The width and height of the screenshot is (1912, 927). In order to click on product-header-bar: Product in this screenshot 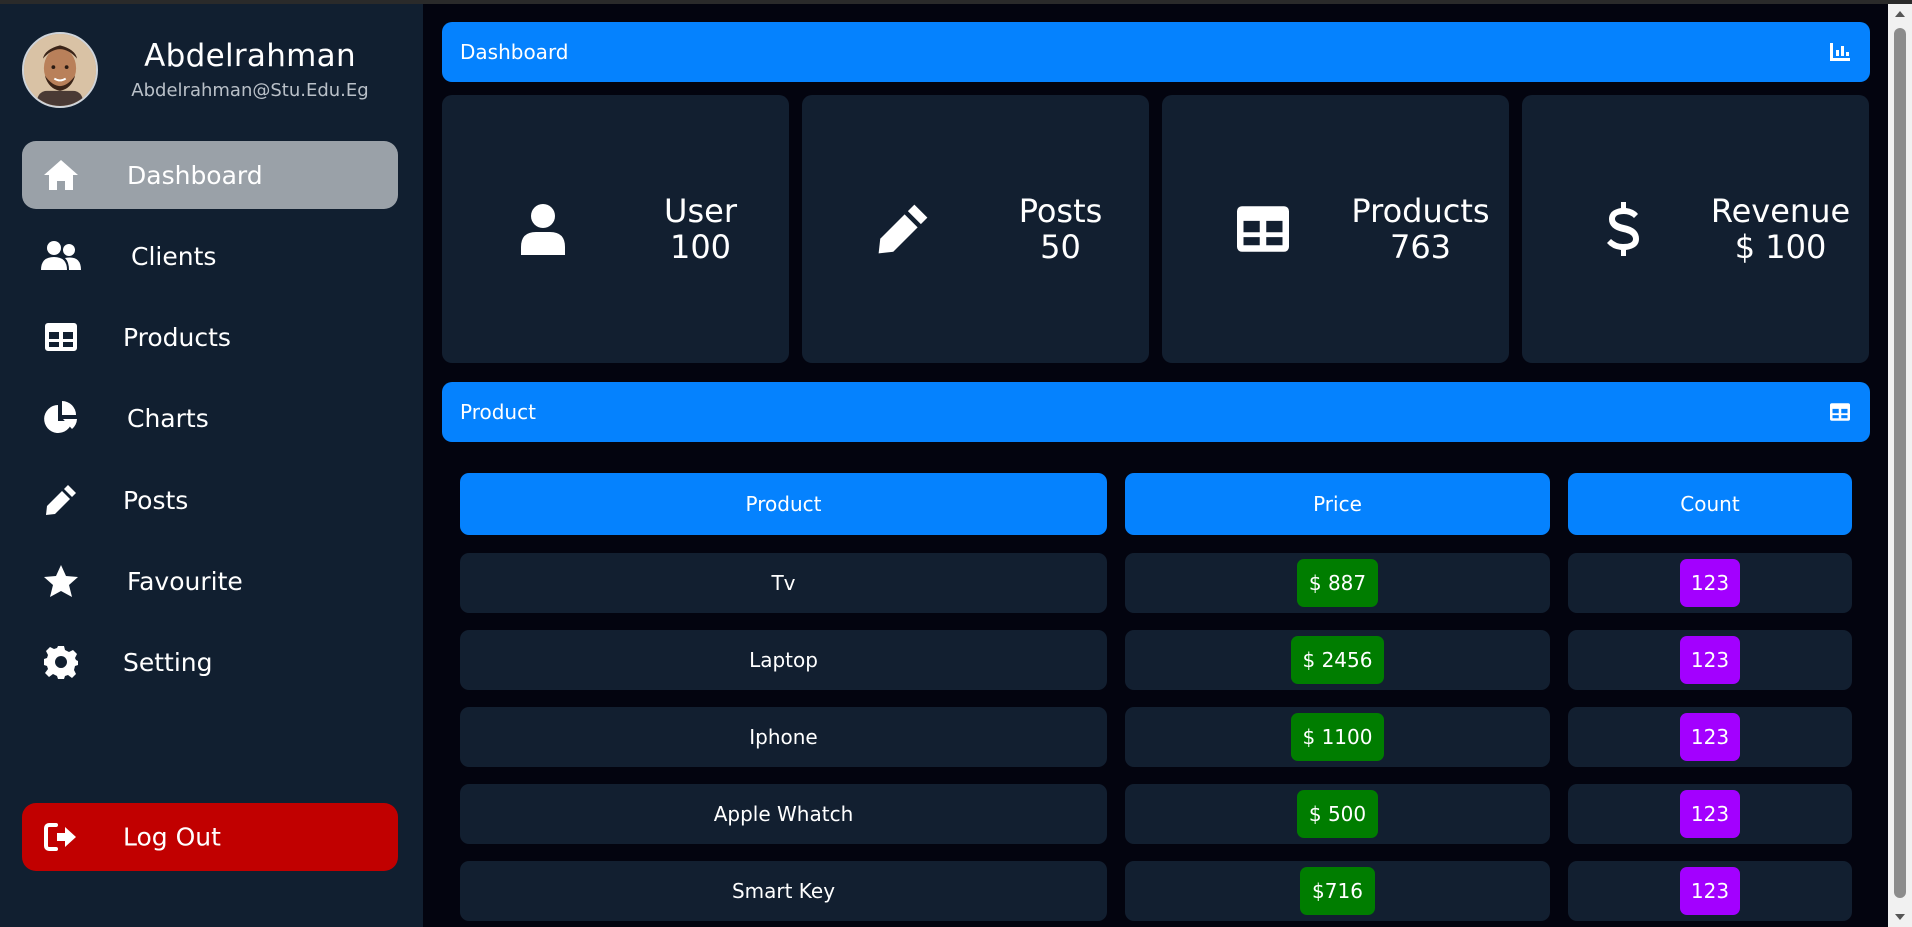, I will do `click(1156, 412)`.